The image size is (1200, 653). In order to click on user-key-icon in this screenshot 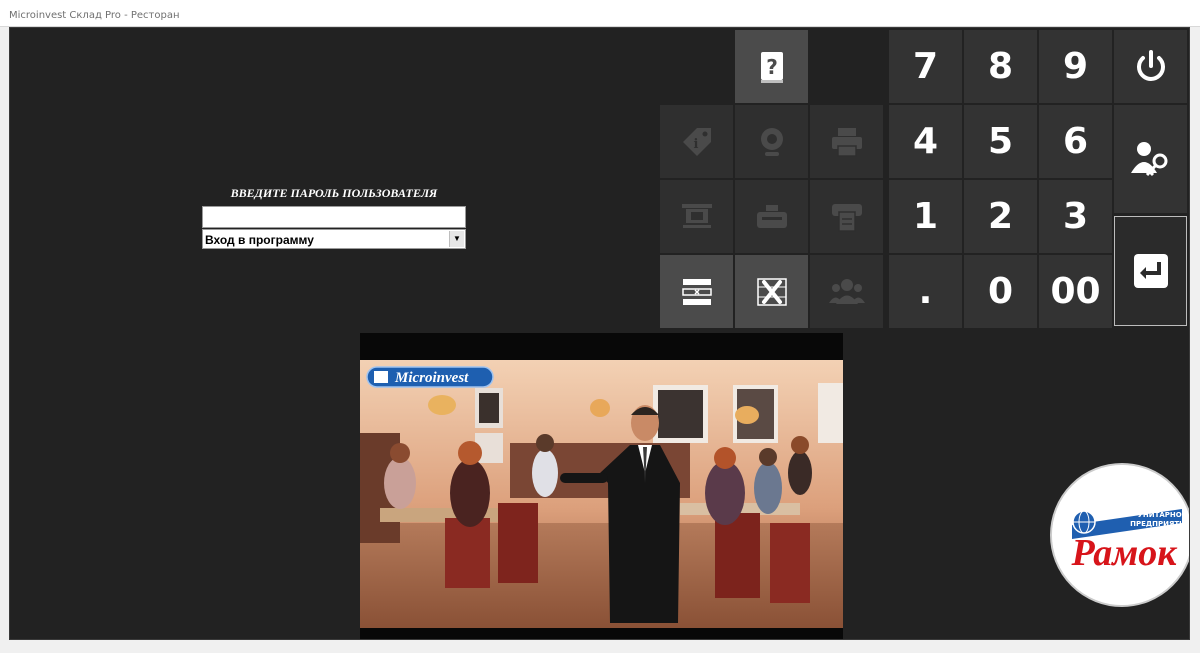, I will do `click(1148, 159)`.